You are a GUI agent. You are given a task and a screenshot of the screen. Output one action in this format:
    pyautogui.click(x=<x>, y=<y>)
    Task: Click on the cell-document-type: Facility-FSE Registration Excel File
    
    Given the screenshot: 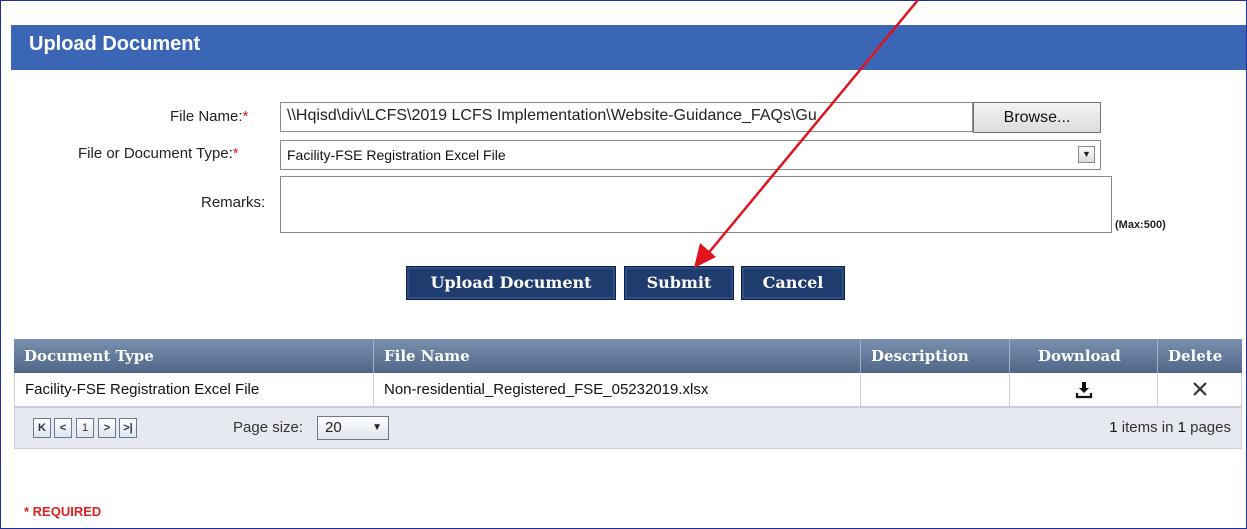 What is the action you would take?
    pyautogui.click(x=194, y=389)
    